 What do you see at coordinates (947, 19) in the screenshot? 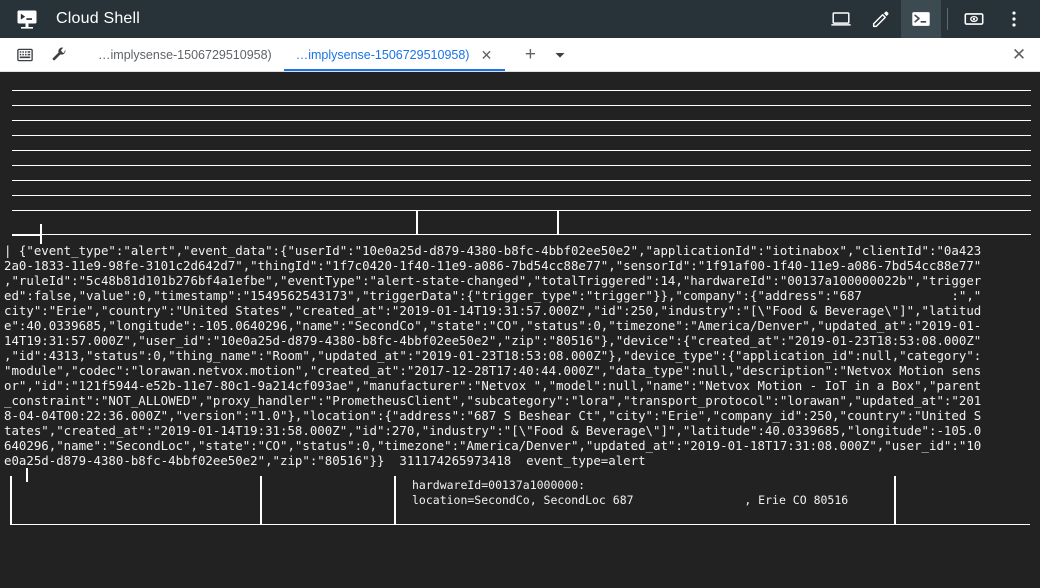
I see `header-divider` at bounding box center [947, 19].